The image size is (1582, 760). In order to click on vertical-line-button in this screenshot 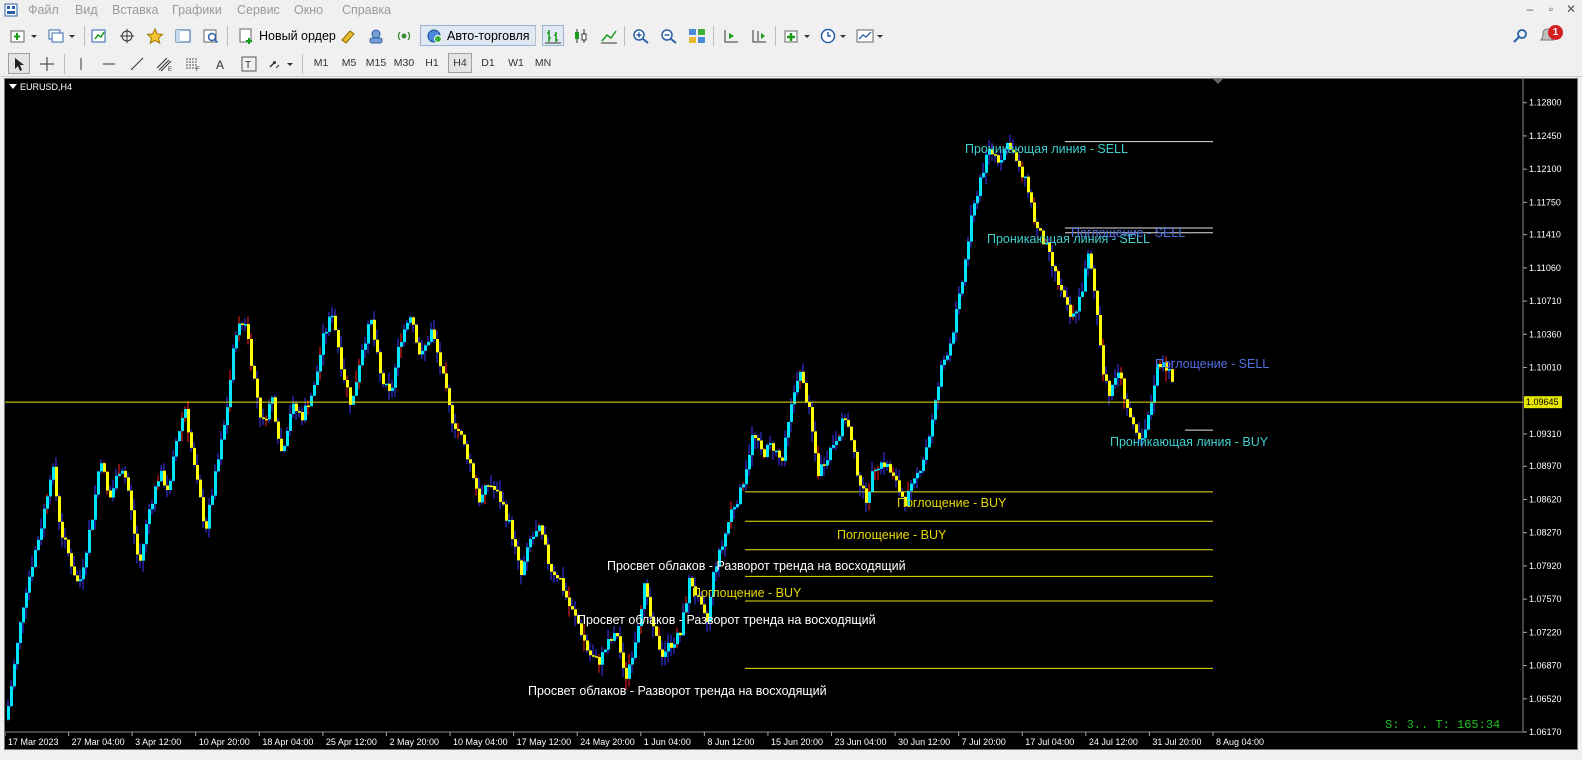, I will do `click(81, 63)`.